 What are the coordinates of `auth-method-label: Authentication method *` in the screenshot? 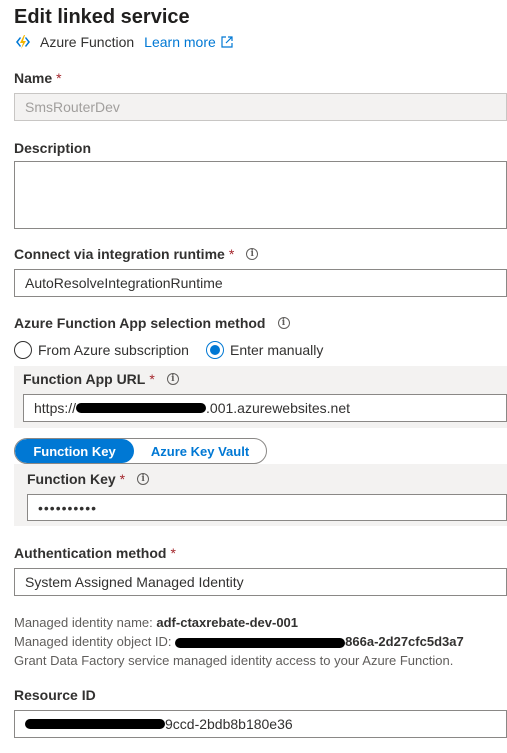 It's located at (95, 553).